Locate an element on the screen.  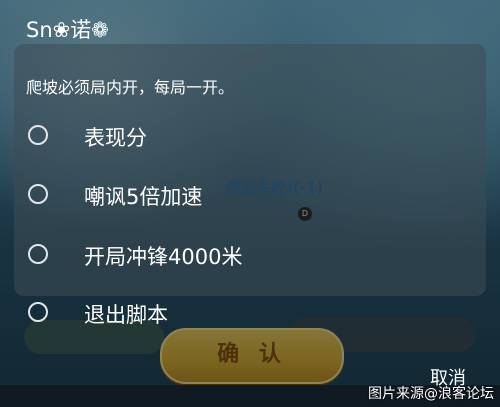
dialog-title: Sn❀诺❁ is located at coordinates (67, 30).